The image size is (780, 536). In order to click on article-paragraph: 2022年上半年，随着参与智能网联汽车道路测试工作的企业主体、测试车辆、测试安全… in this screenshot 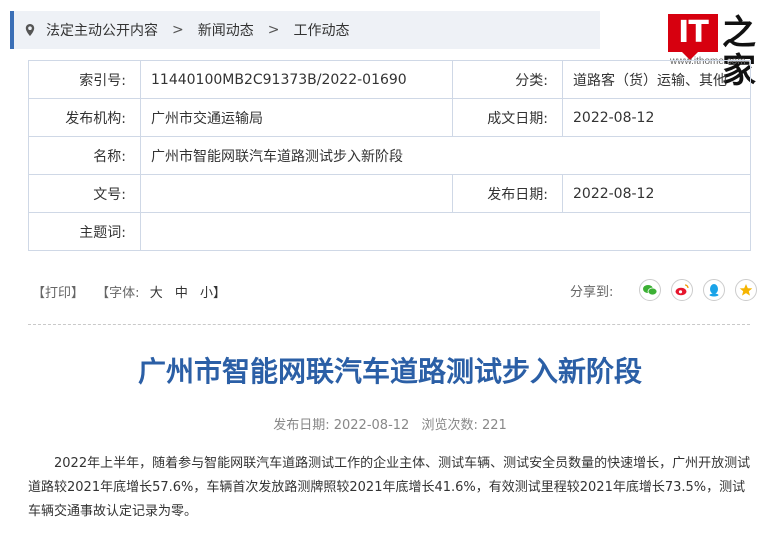, I will do `click(389, 487)`.